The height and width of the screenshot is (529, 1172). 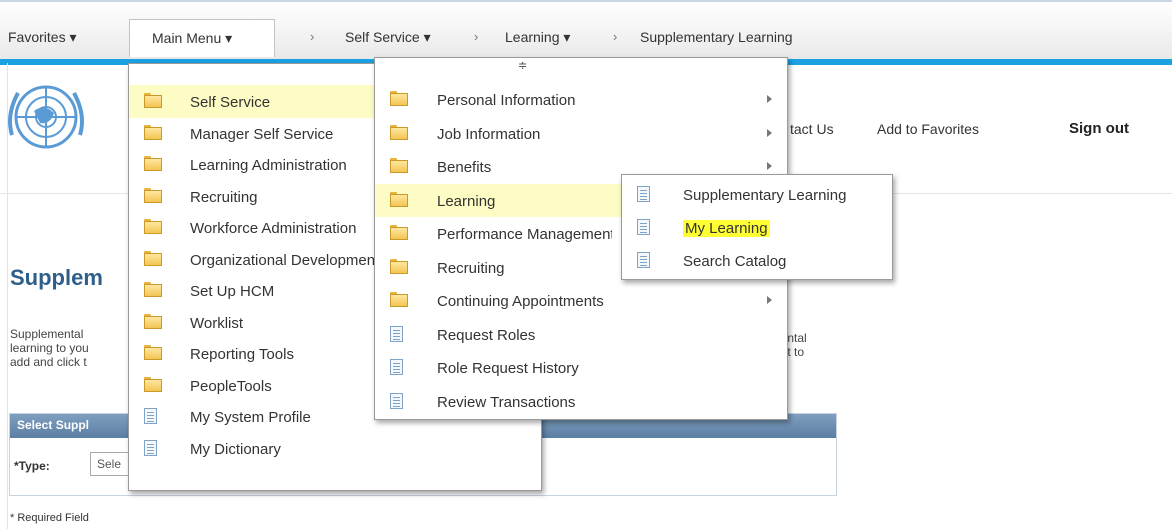 I want to click on add-to-favorites-link: Add to Favorites, so click(x=928, y=129).